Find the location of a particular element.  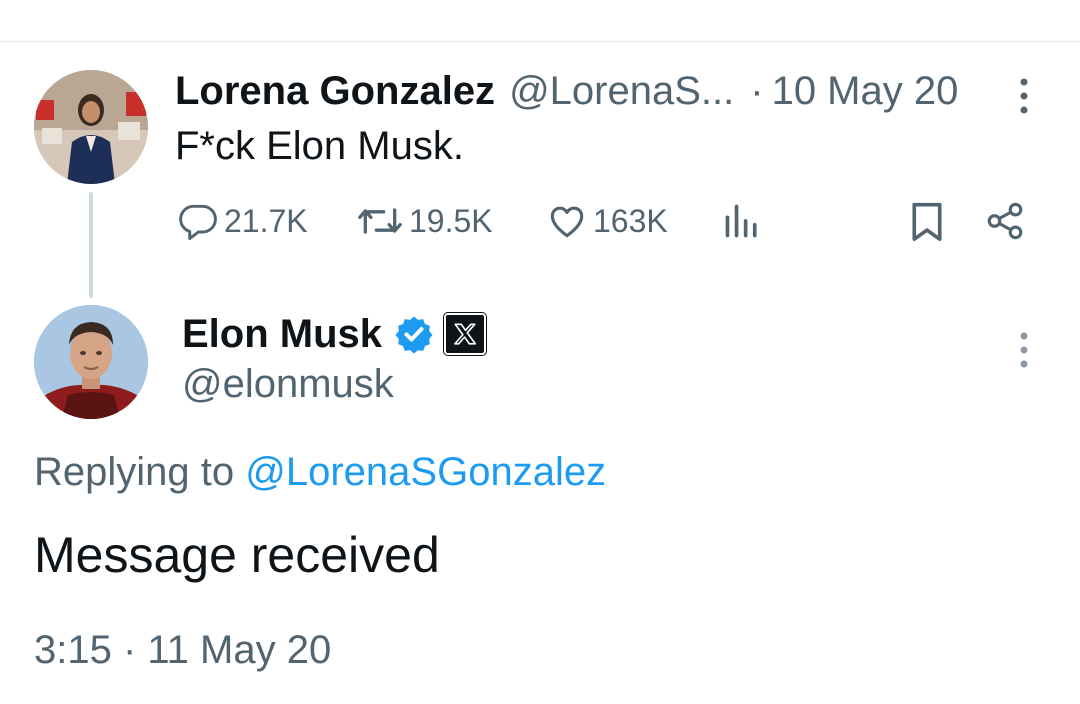

views-icon is located at coordinates (742, 221).